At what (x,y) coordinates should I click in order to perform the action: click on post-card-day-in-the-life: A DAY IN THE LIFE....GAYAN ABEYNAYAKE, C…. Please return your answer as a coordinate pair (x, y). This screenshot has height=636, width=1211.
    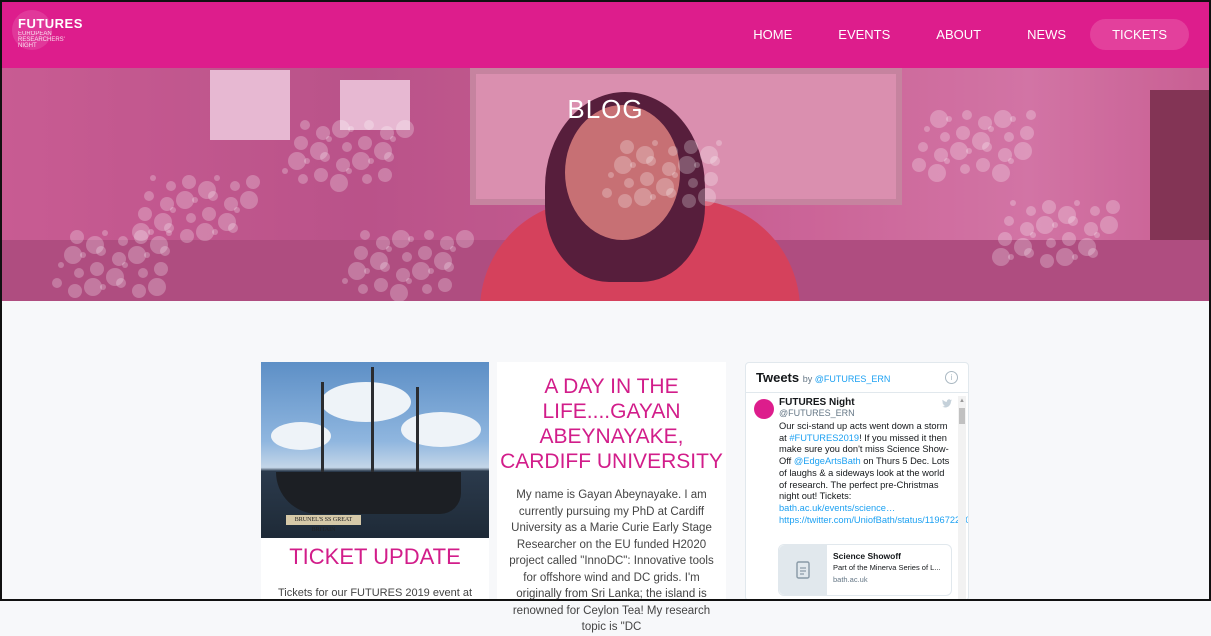
    Looking at the image, I should click on (611, 497).